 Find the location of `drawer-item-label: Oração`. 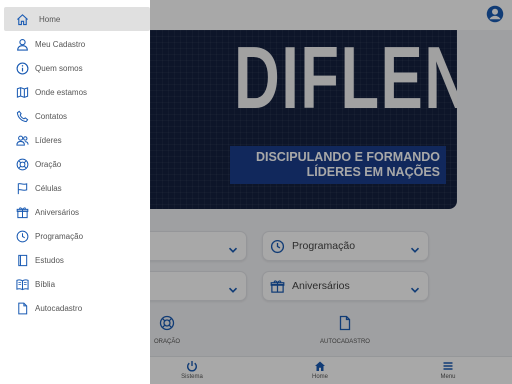

drawer-item-label: Oração is located at coordinates (48, 164).